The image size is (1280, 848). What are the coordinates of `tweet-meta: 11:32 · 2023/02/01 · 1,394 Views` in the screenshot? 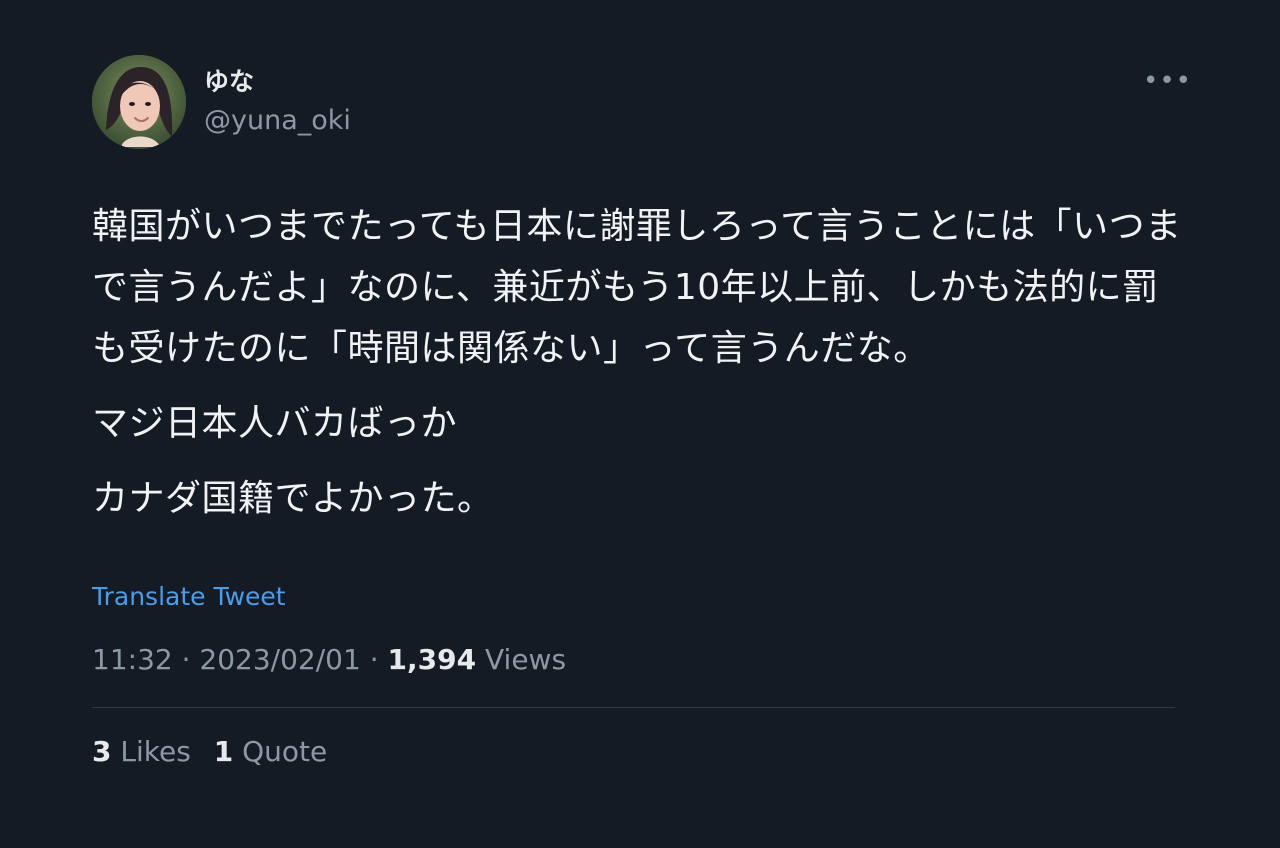 It's located at (633, 660).